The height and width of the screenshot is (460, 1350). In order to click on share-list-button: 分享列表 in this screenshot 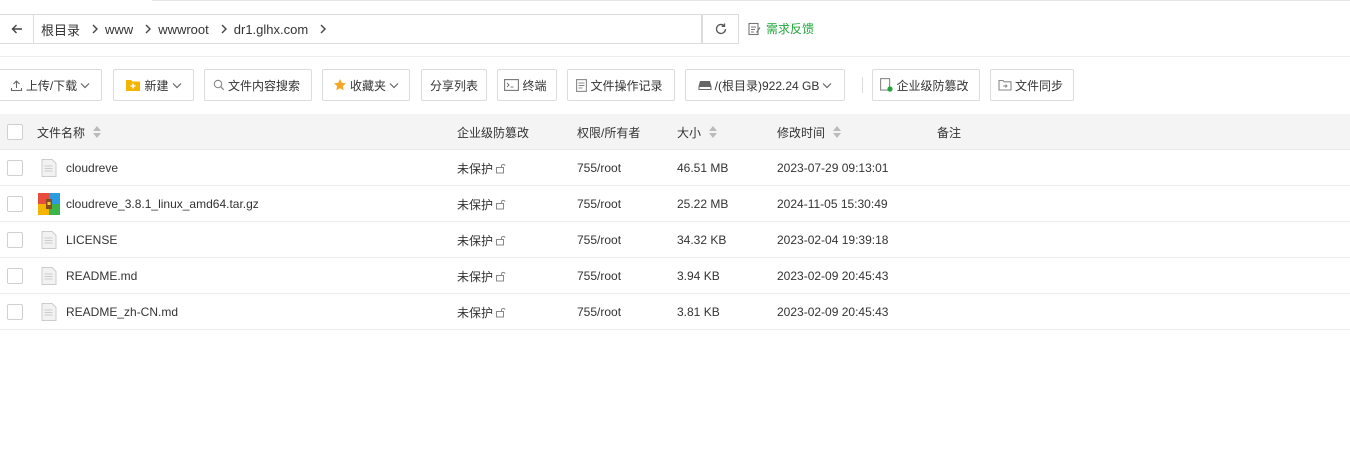, I will do `click(454, 85)`.